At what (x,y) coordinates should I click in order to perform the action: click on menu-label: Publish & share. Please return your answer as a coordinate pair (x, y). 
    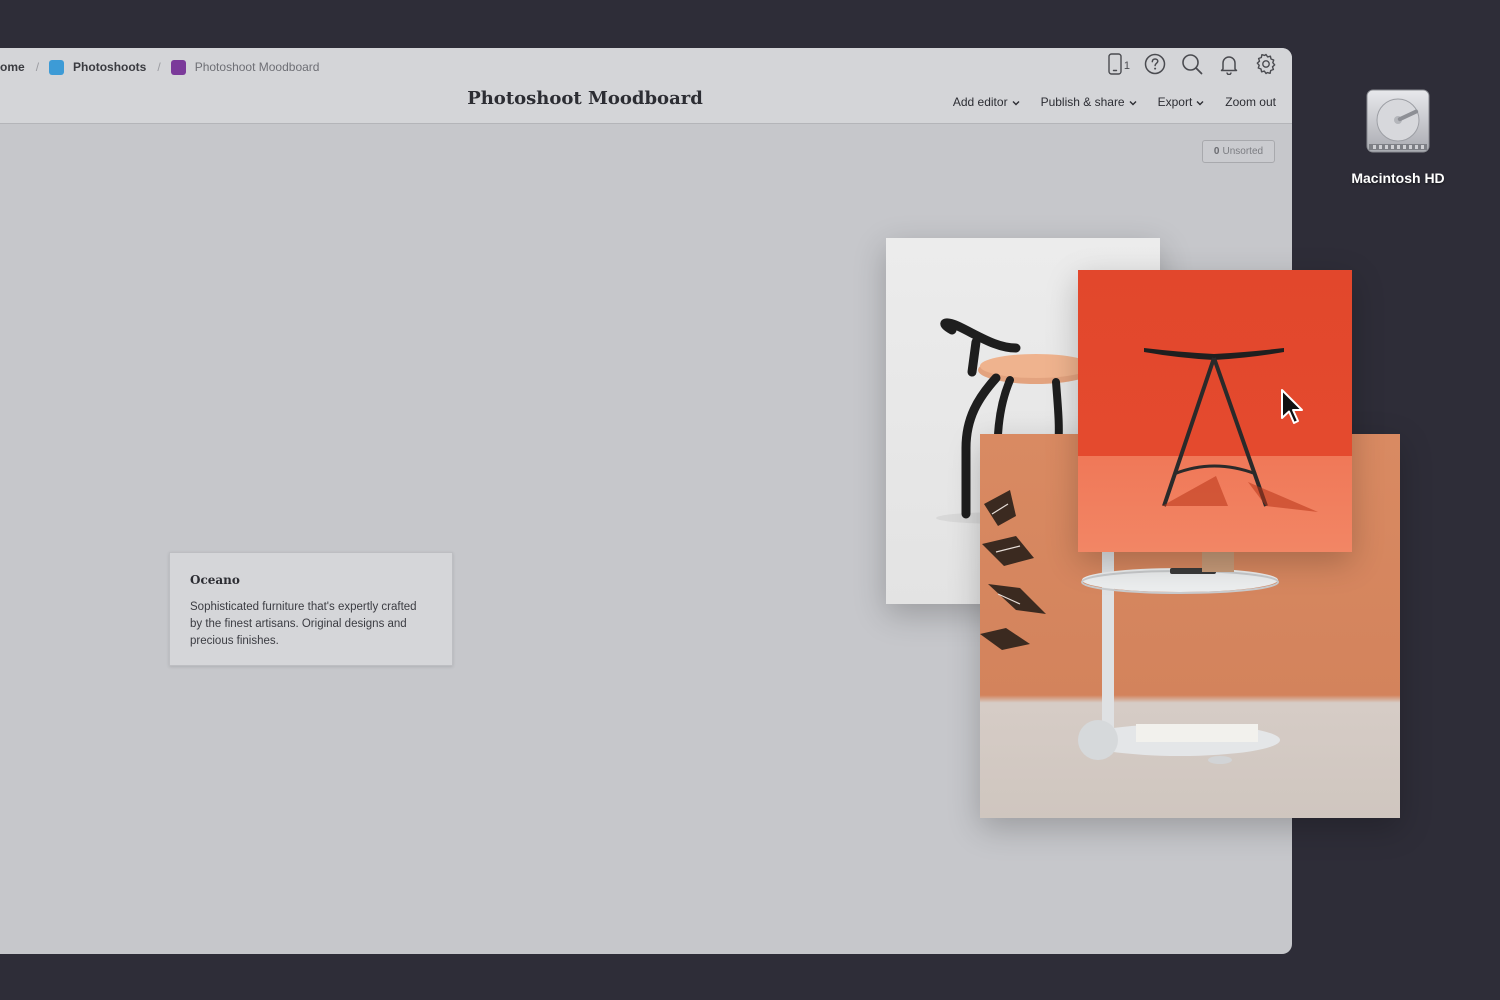
    Looking at the image, I should click on (1082, 102).